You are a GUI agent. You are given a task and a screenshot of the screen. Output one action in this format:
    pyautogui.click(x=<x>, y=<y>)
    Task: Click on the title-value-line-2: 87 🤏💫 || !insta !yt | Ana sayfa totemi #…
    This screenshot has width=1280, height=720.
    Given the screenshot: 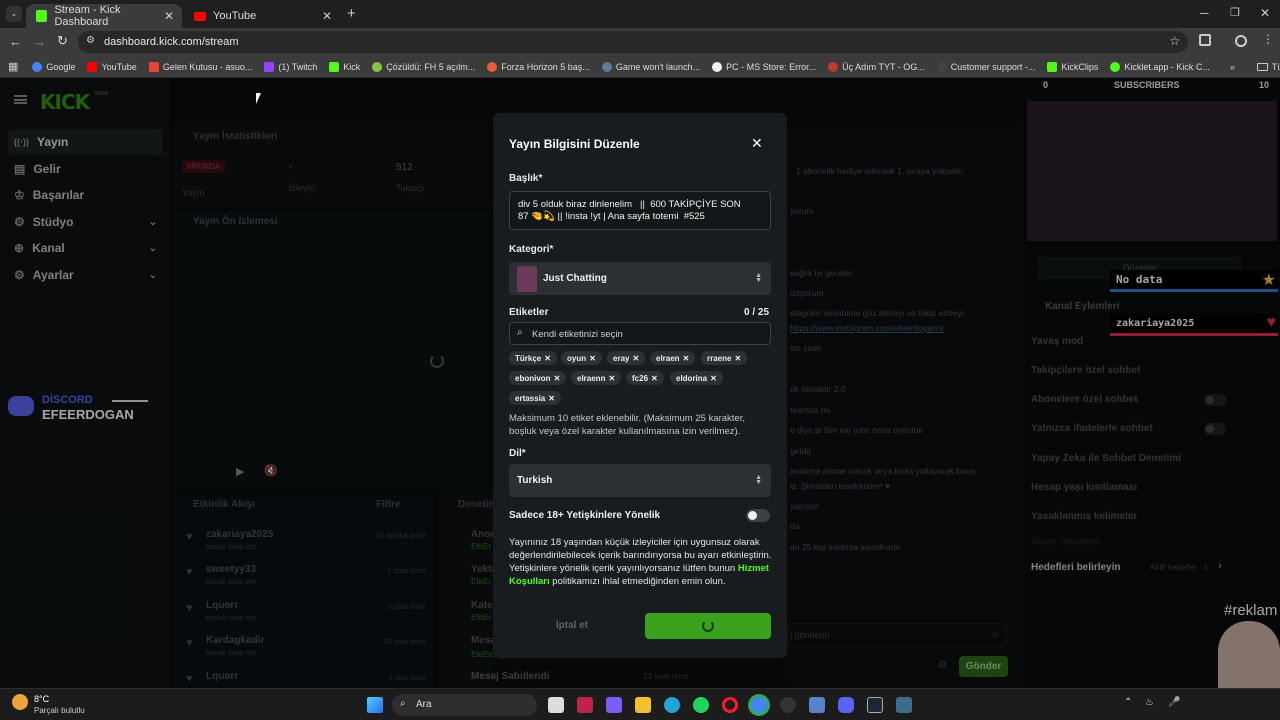 What is the action you would take?
    pyautogui.click(x=611, y=216)
    